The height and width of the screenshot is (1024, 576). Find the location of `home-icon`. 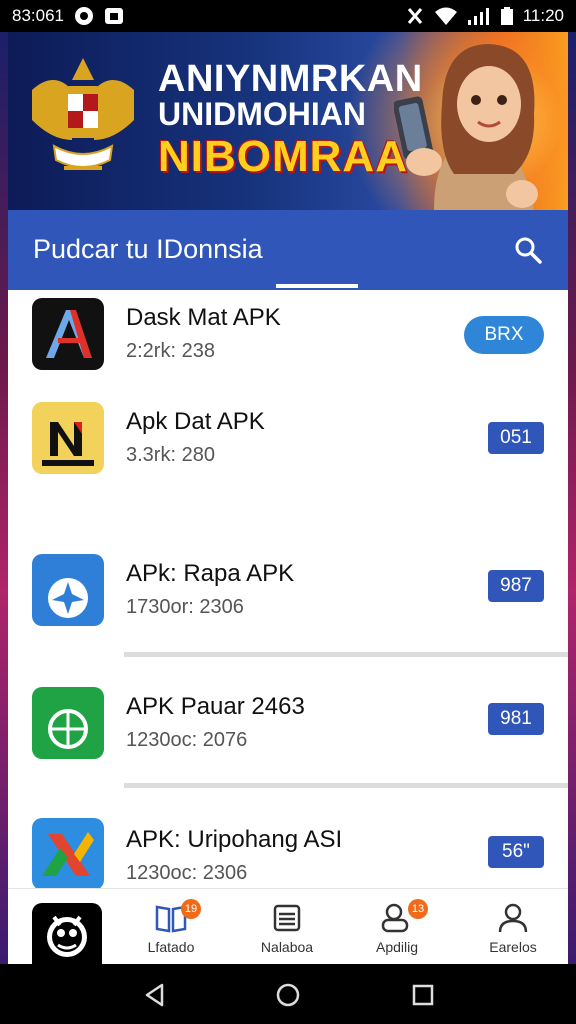

home-icon is located at coordinates (288, 995).